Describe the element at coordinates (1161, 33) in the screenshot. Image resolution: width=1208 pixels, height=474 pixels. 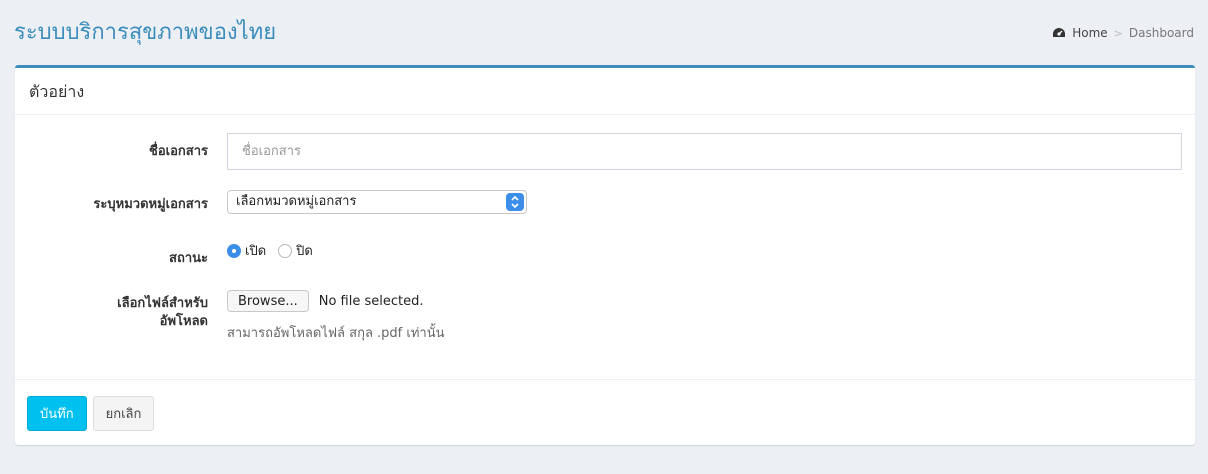
I see `breadcrumb-current: Dashboard` at that location.